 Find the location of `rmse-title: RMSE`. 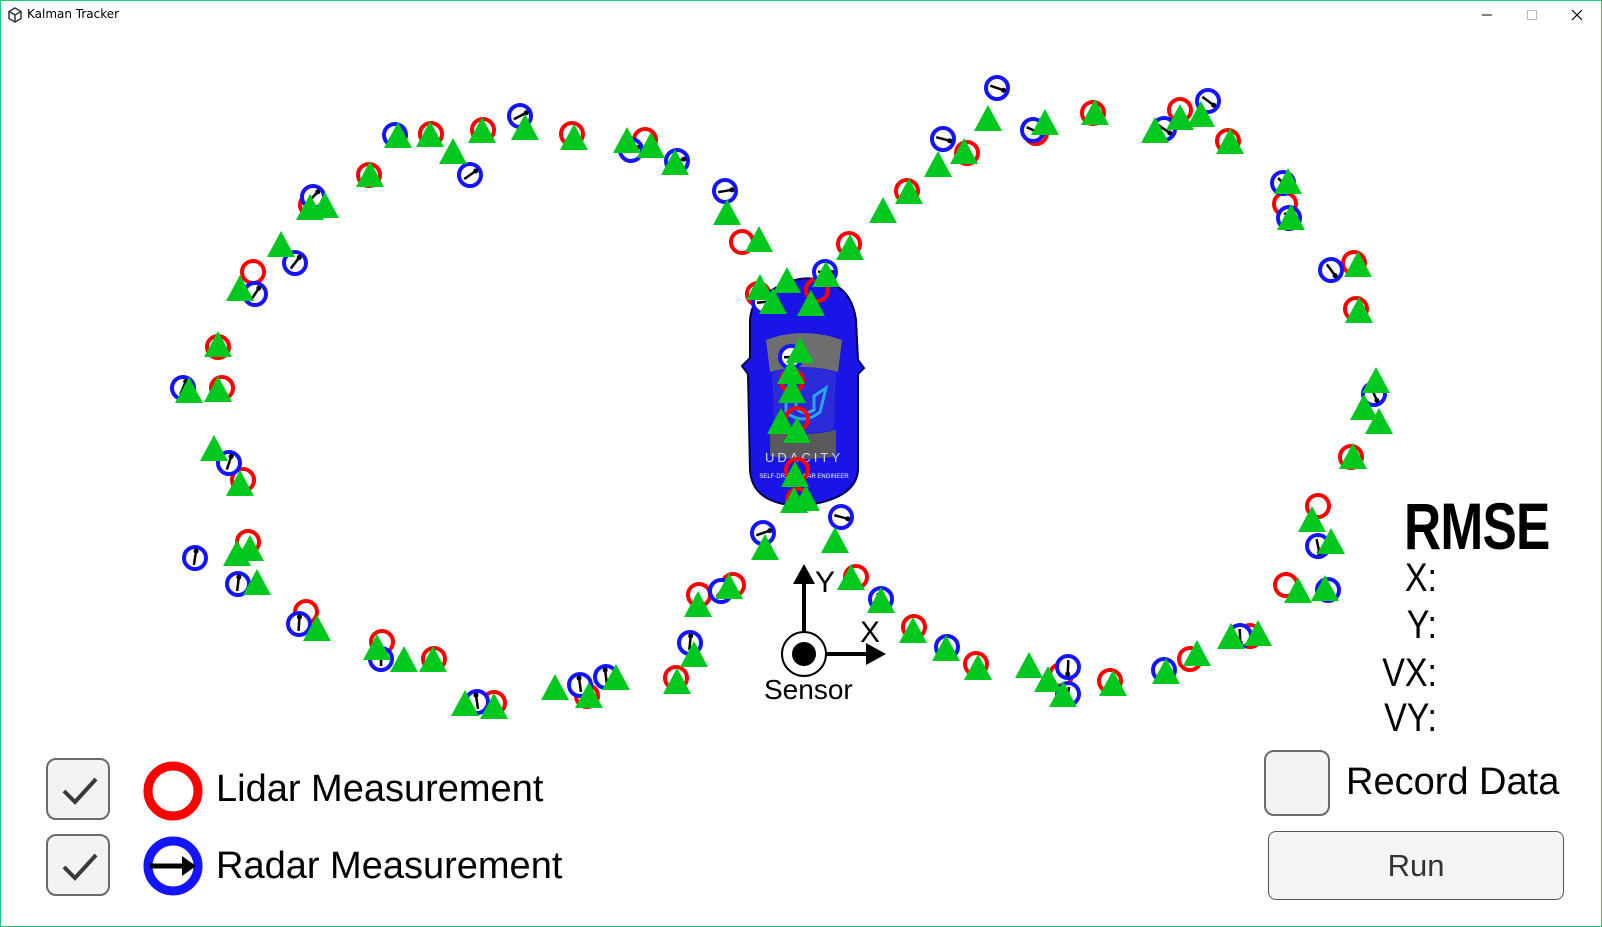

rmse-title: RMSE is located at coordinates (1477, 526).